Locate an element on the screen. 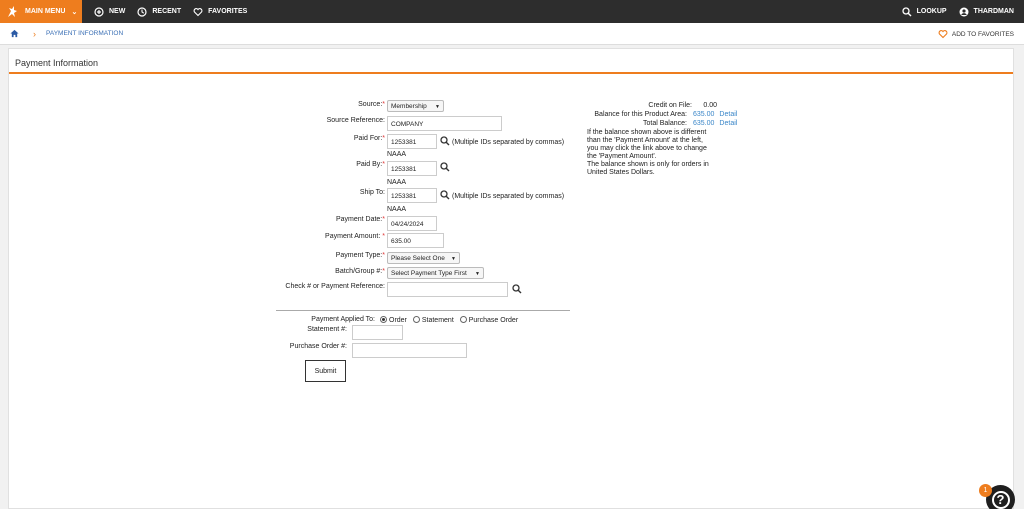  applied-to-radio-group: Order Statement Purchase Order is located at coordinates (449, 320).